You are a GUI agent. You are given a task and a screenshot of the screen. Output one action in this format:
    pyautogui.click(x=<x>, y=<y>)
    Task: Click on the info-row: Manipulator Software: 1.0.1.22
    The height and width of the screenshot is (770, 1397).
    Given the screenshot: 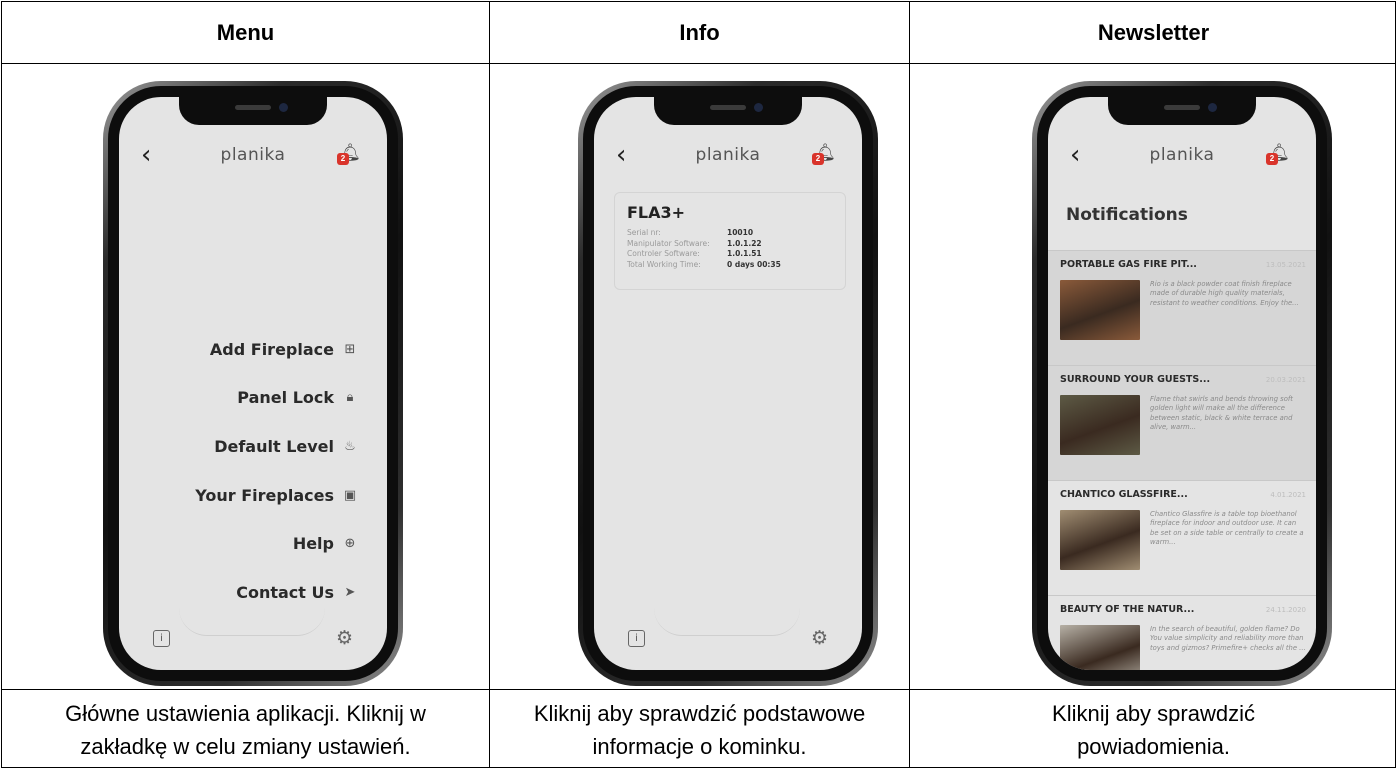 What is the action you would take?
    pyautogui.click(x=730, y=244)
    